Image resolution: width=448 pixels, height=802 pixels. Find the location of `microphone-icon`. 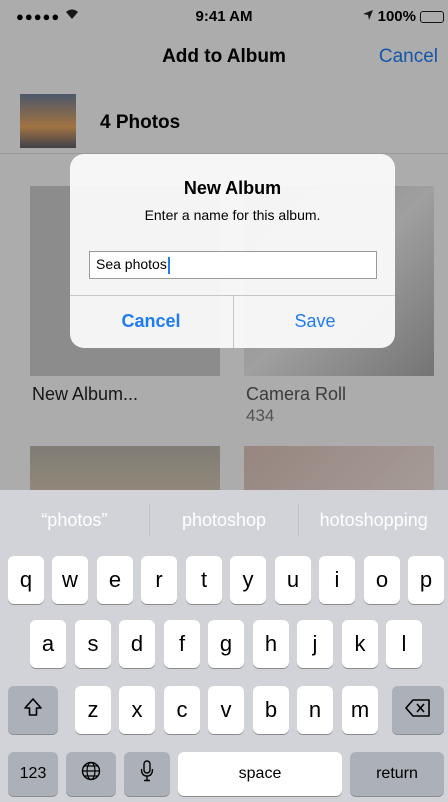

microphone-icon is located at coordinates (147, 774).